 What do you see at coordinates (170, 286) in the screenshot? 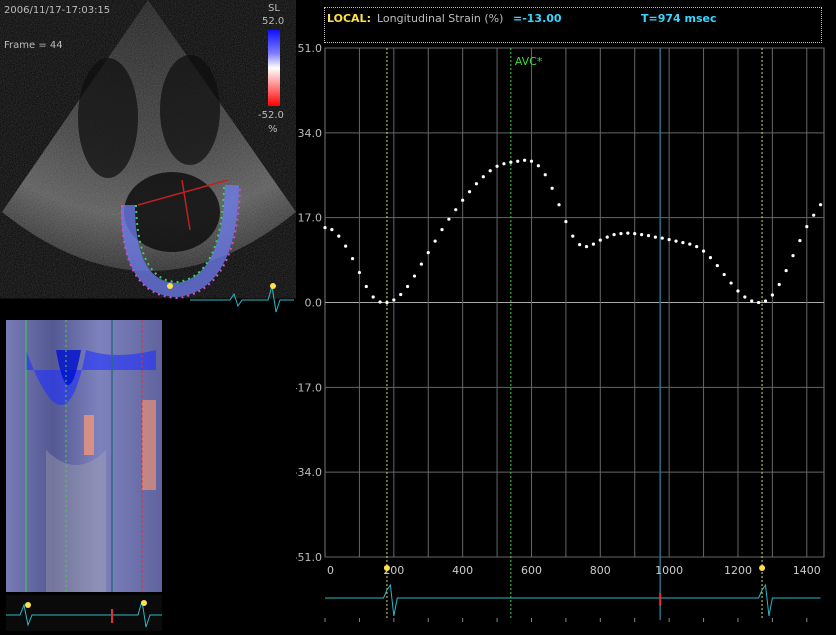
I see `apex-marker` at bounding box center [170, 286].